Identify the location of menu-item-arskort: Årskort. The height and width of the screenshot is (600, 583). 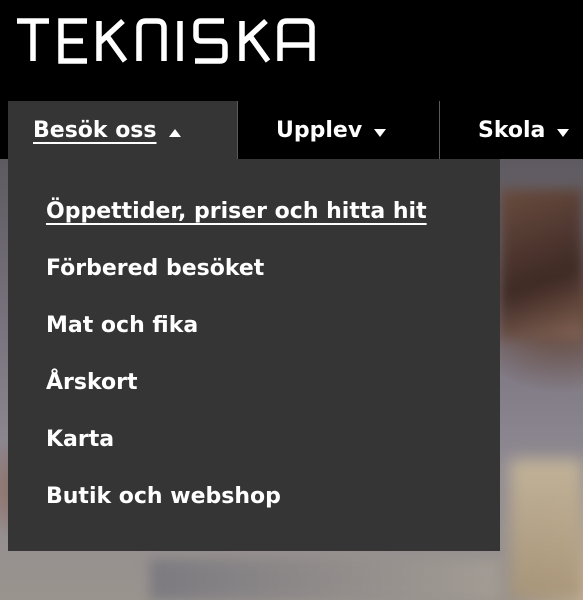
(92, 382).